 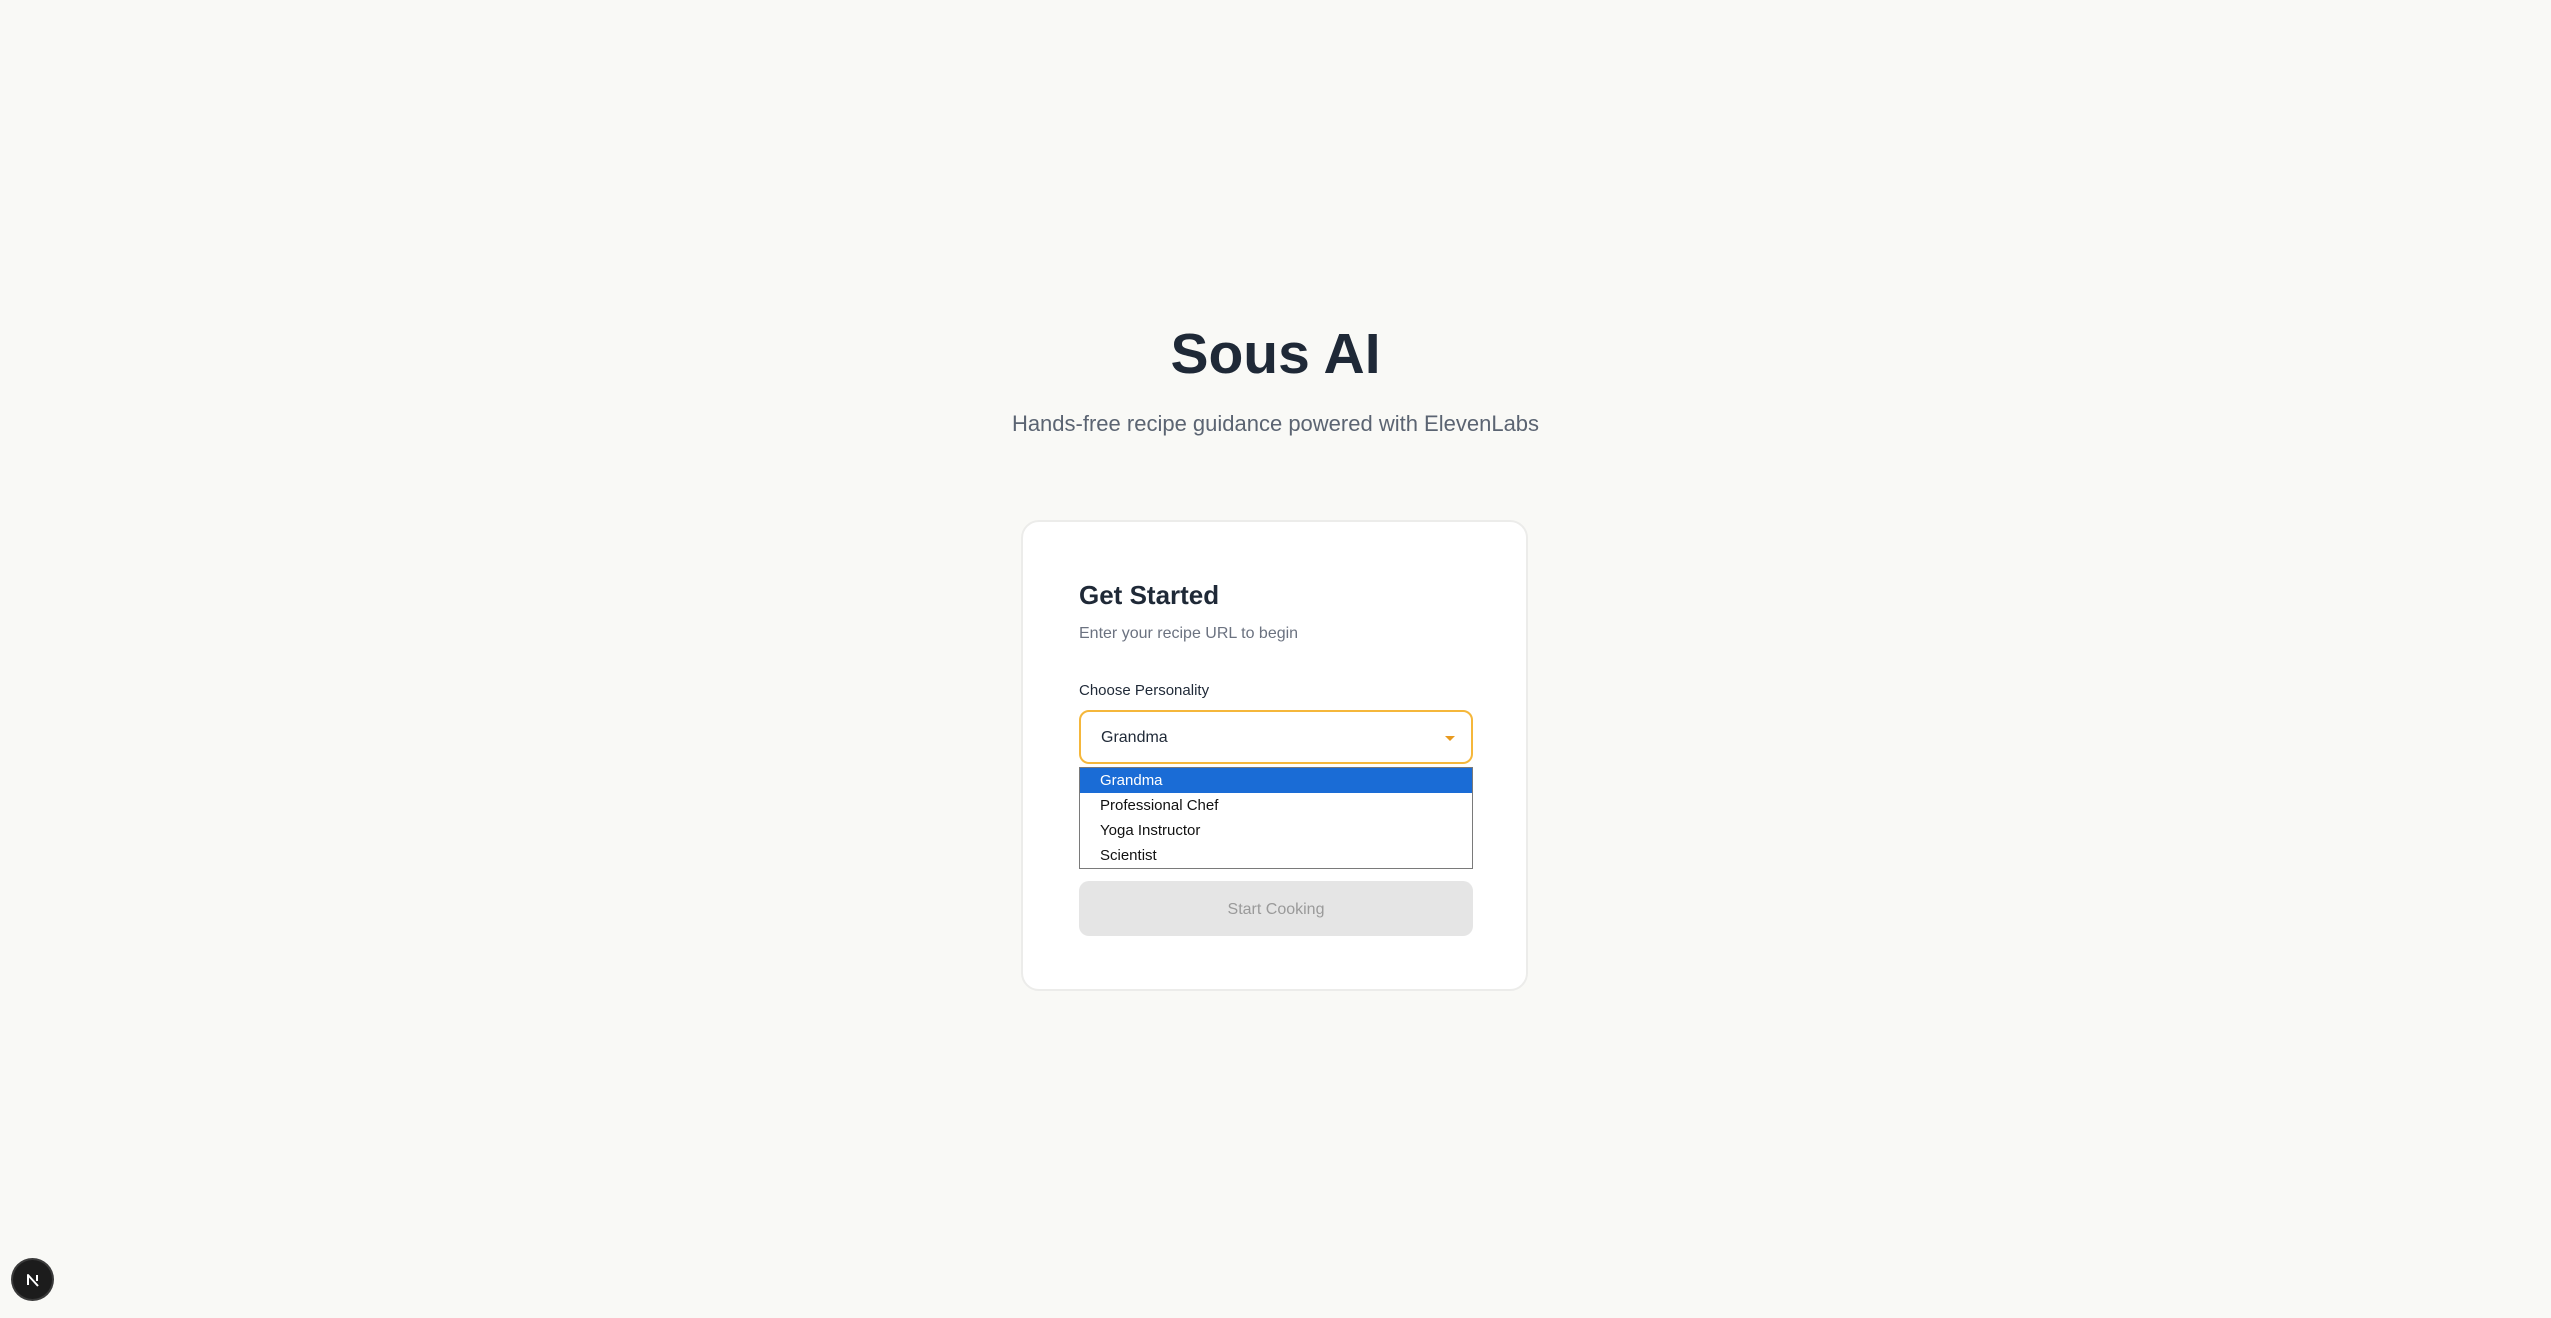 What do you see at coordinates (1276, 855) in the screenshot?
I see `option-scientist: Scientist` at bounding box center [1276, 855].